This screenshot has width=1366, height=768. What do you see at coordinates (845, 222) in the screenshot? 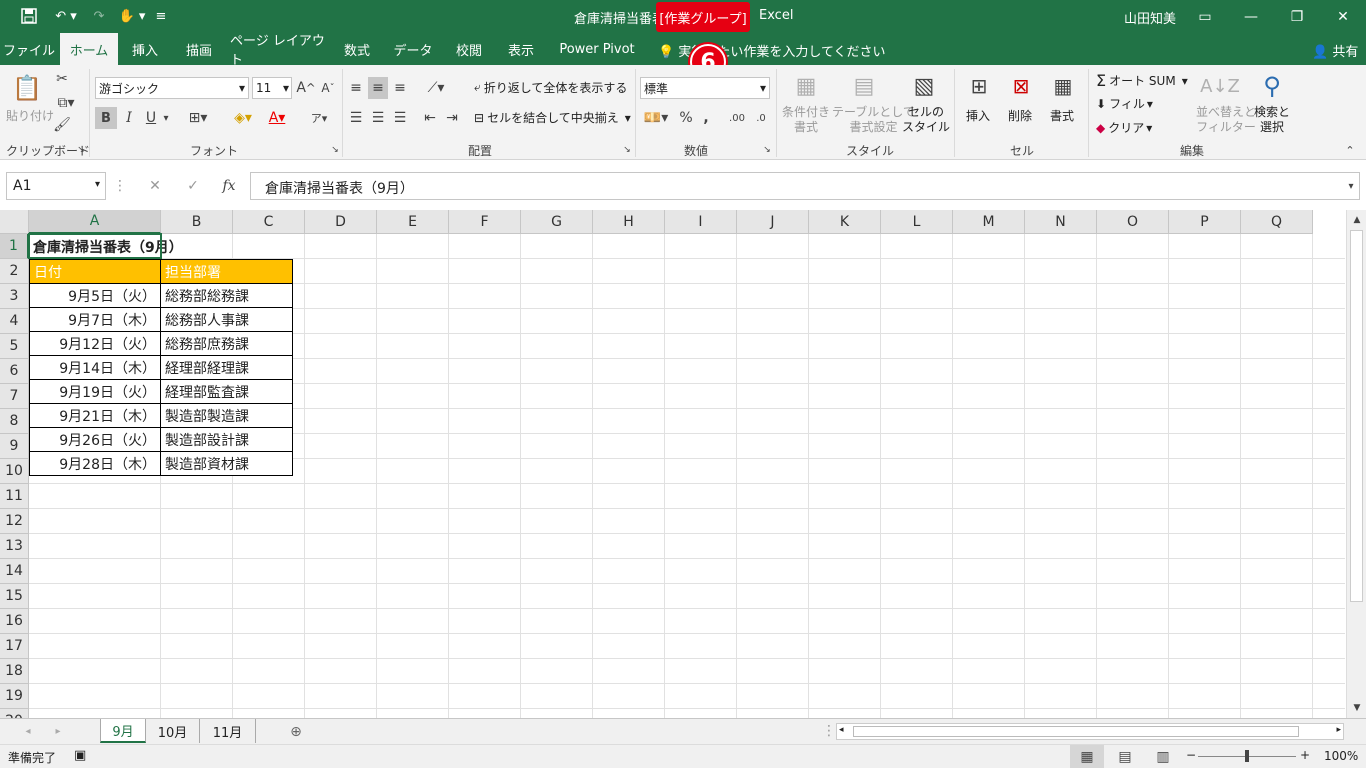
I see `column-header: K` at bounding box center [845, 222].